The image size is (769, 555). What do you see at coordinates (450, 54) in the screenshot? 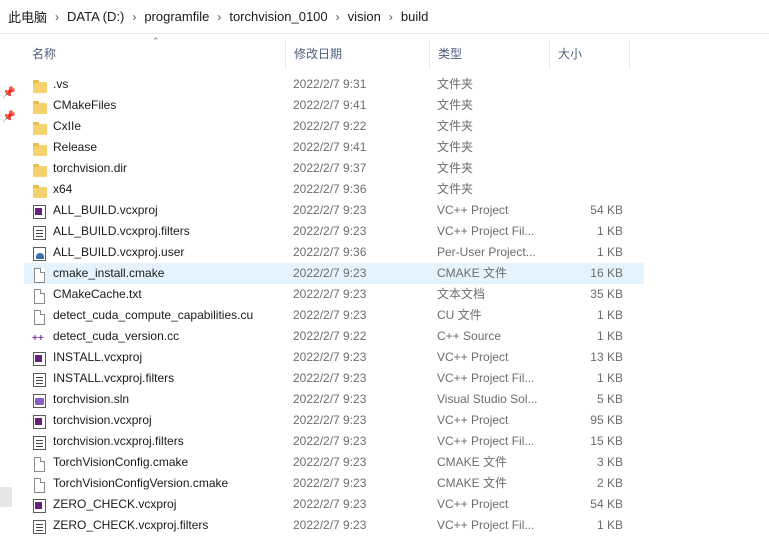
I see `column-header-type-label: 类型` at bounding box center [450, 54].